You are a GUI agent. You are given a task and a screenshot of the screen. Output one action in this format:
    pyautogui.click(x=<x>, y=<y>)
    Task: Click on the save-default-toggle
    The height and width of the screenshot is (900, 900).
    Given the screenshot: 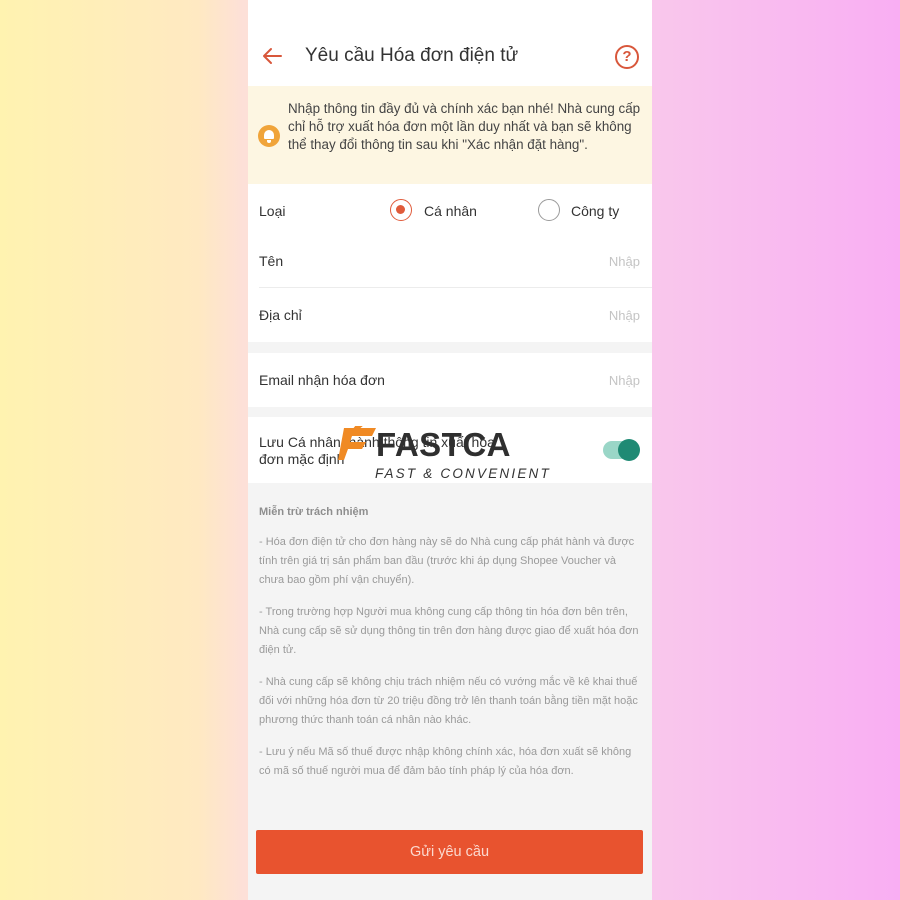 What is the action you would take?
    pyautogui.click(x=621, y=450)
    